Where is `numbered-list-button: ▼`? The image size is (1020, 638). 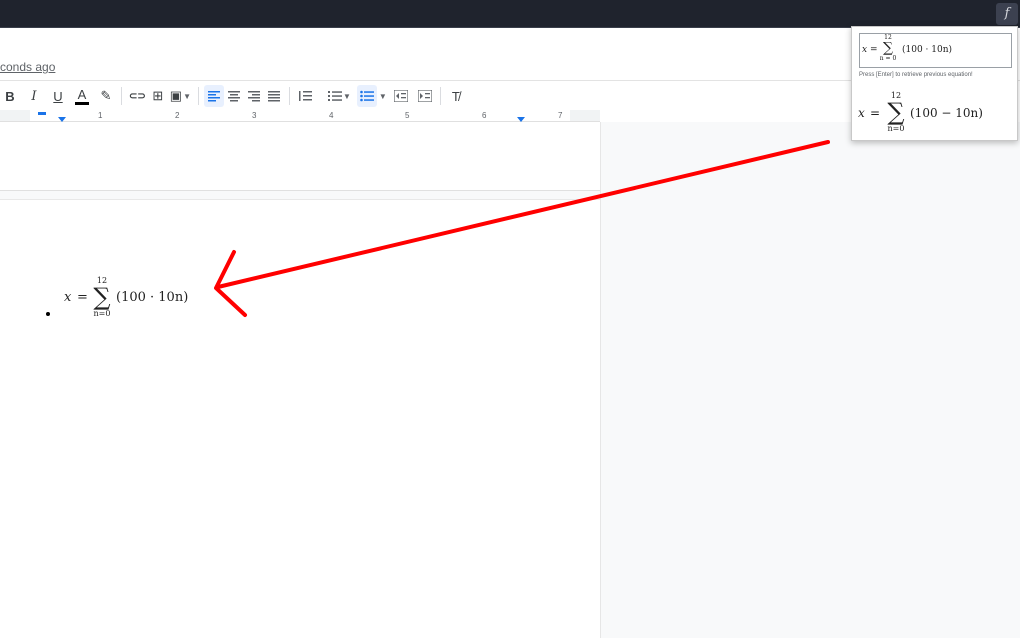
numbered-list-button: ▼ is located at coordinates (339, 96).